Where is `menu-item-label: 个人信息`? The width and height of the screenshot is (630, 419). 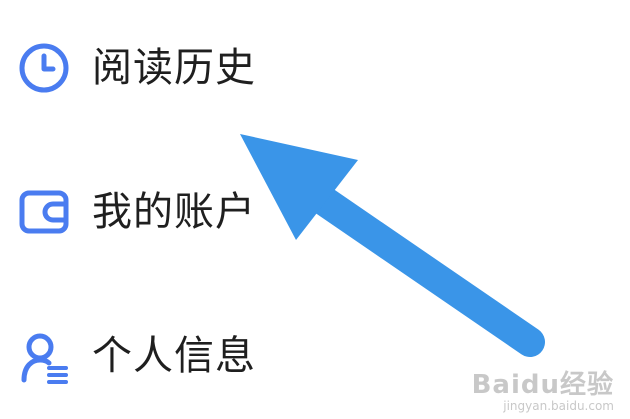 menu-item-label: 个人信息 is located at coordinates (174, 356).